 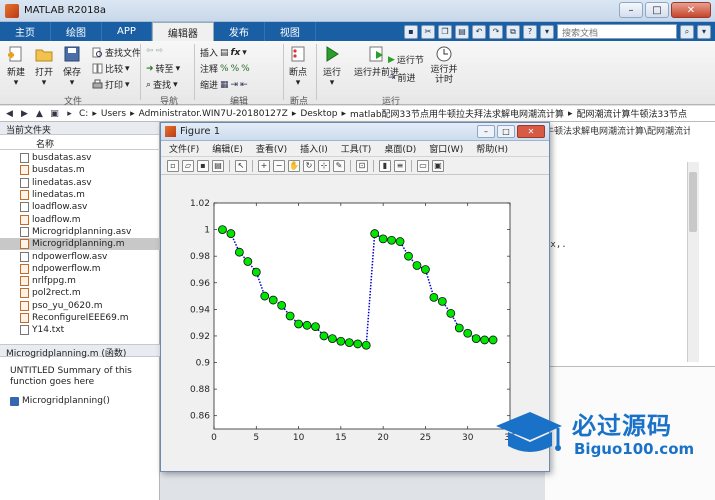 I want to click on save-button: 保存 ▾, so click(x=72, y=66).